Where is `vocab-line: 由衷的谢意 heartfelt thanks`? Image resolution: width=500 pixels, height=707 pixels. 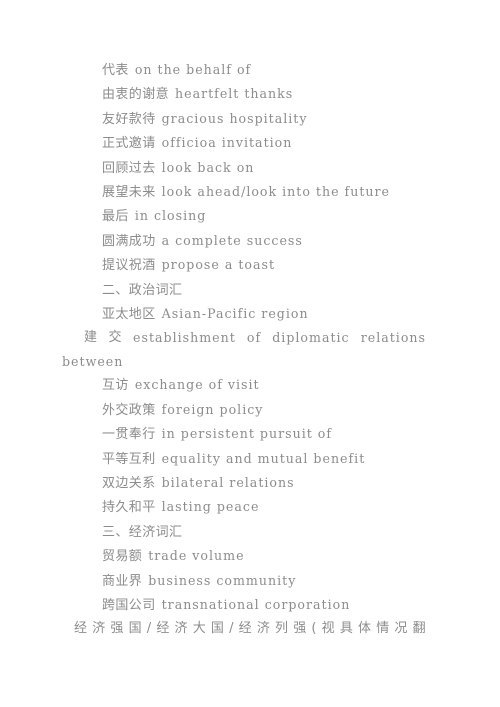
vocab-line: 由衷的谢意 heartfelt thanks is located at coordinates (244, 94).